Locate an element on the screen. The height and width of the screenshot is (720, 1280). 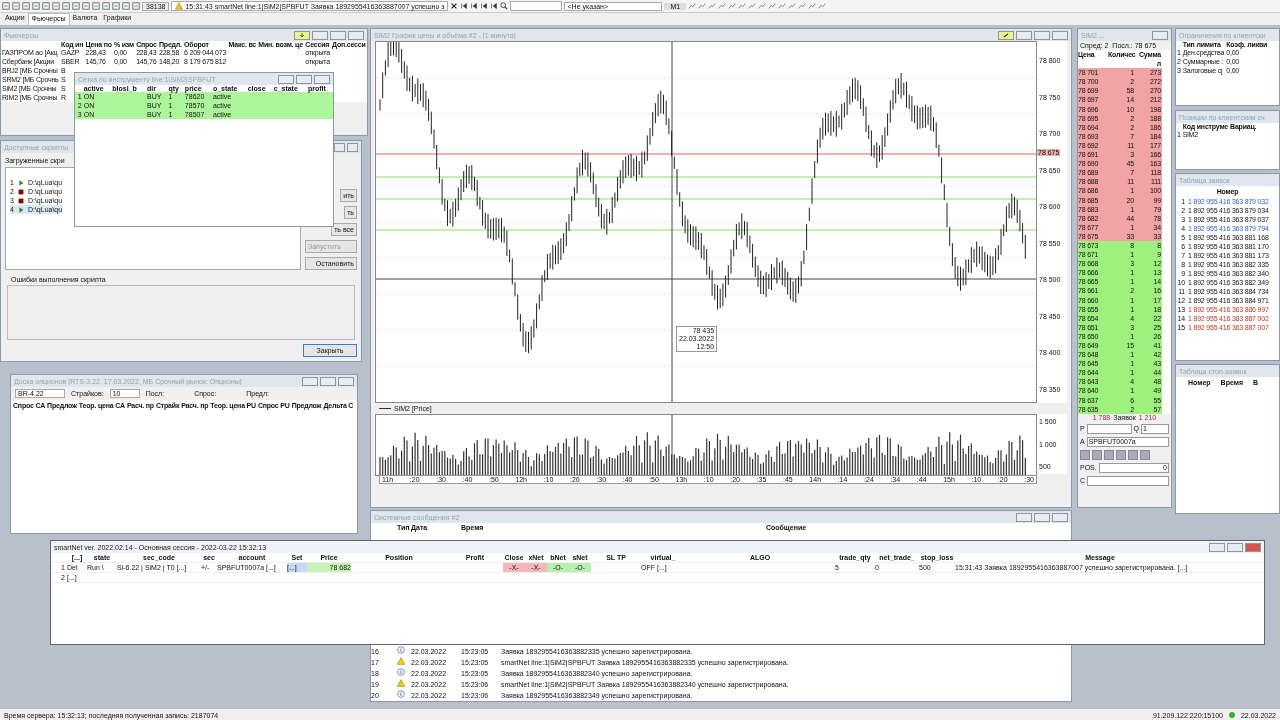
price-field is located at coordinates (1109, 428).